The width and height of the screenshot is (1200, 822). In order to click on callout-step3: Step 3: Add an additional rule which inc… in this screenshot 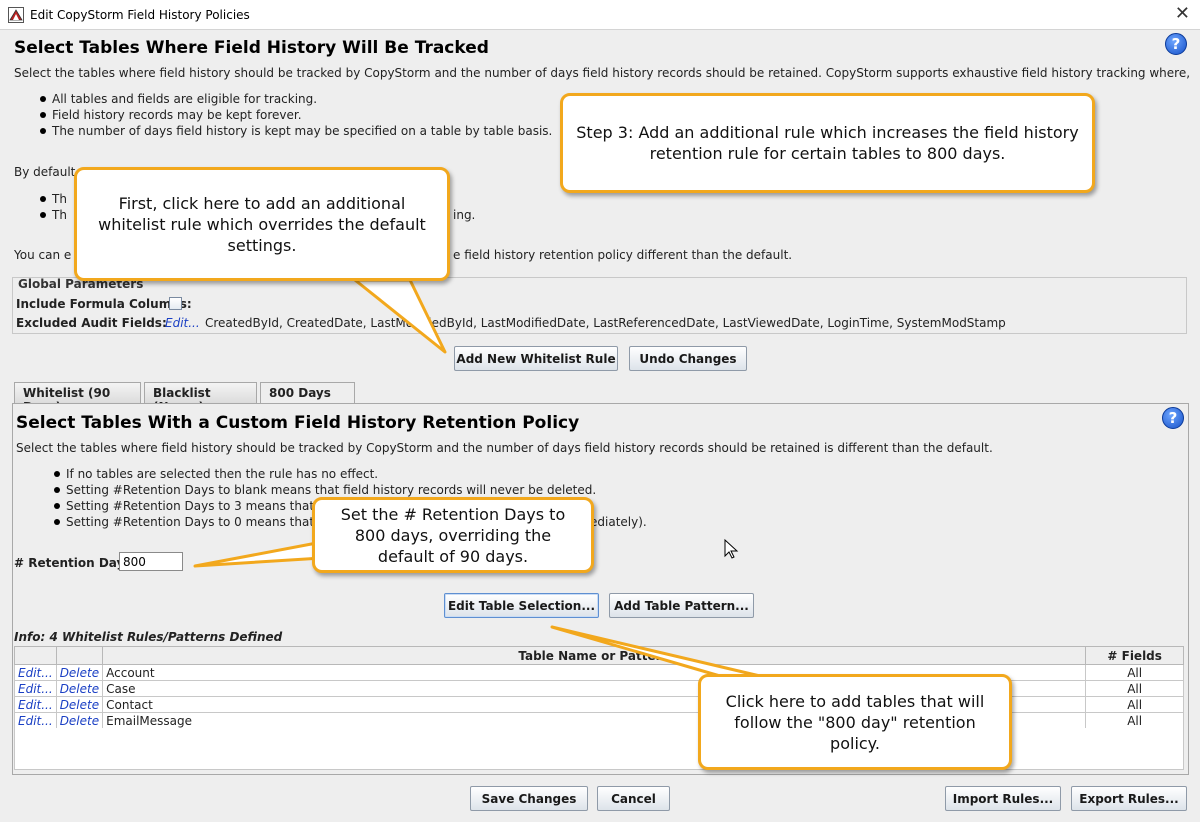, I will do `click(827, 143)`.